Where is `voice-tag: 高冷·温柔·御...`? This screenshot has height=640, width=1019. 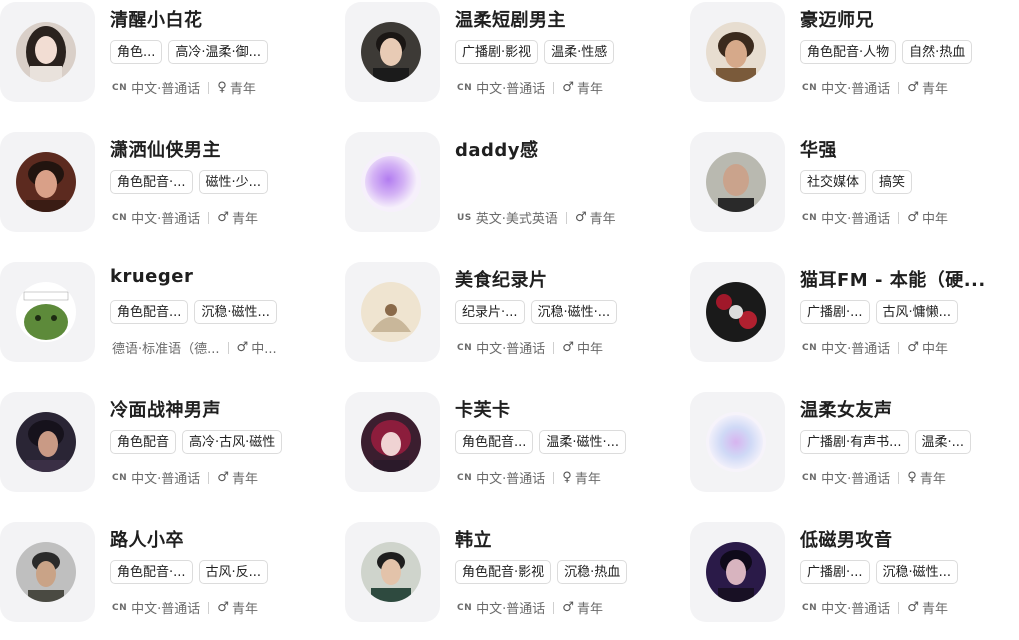 voice-tag: 高冷·温柔·御... is located at coordinates (218, 52).